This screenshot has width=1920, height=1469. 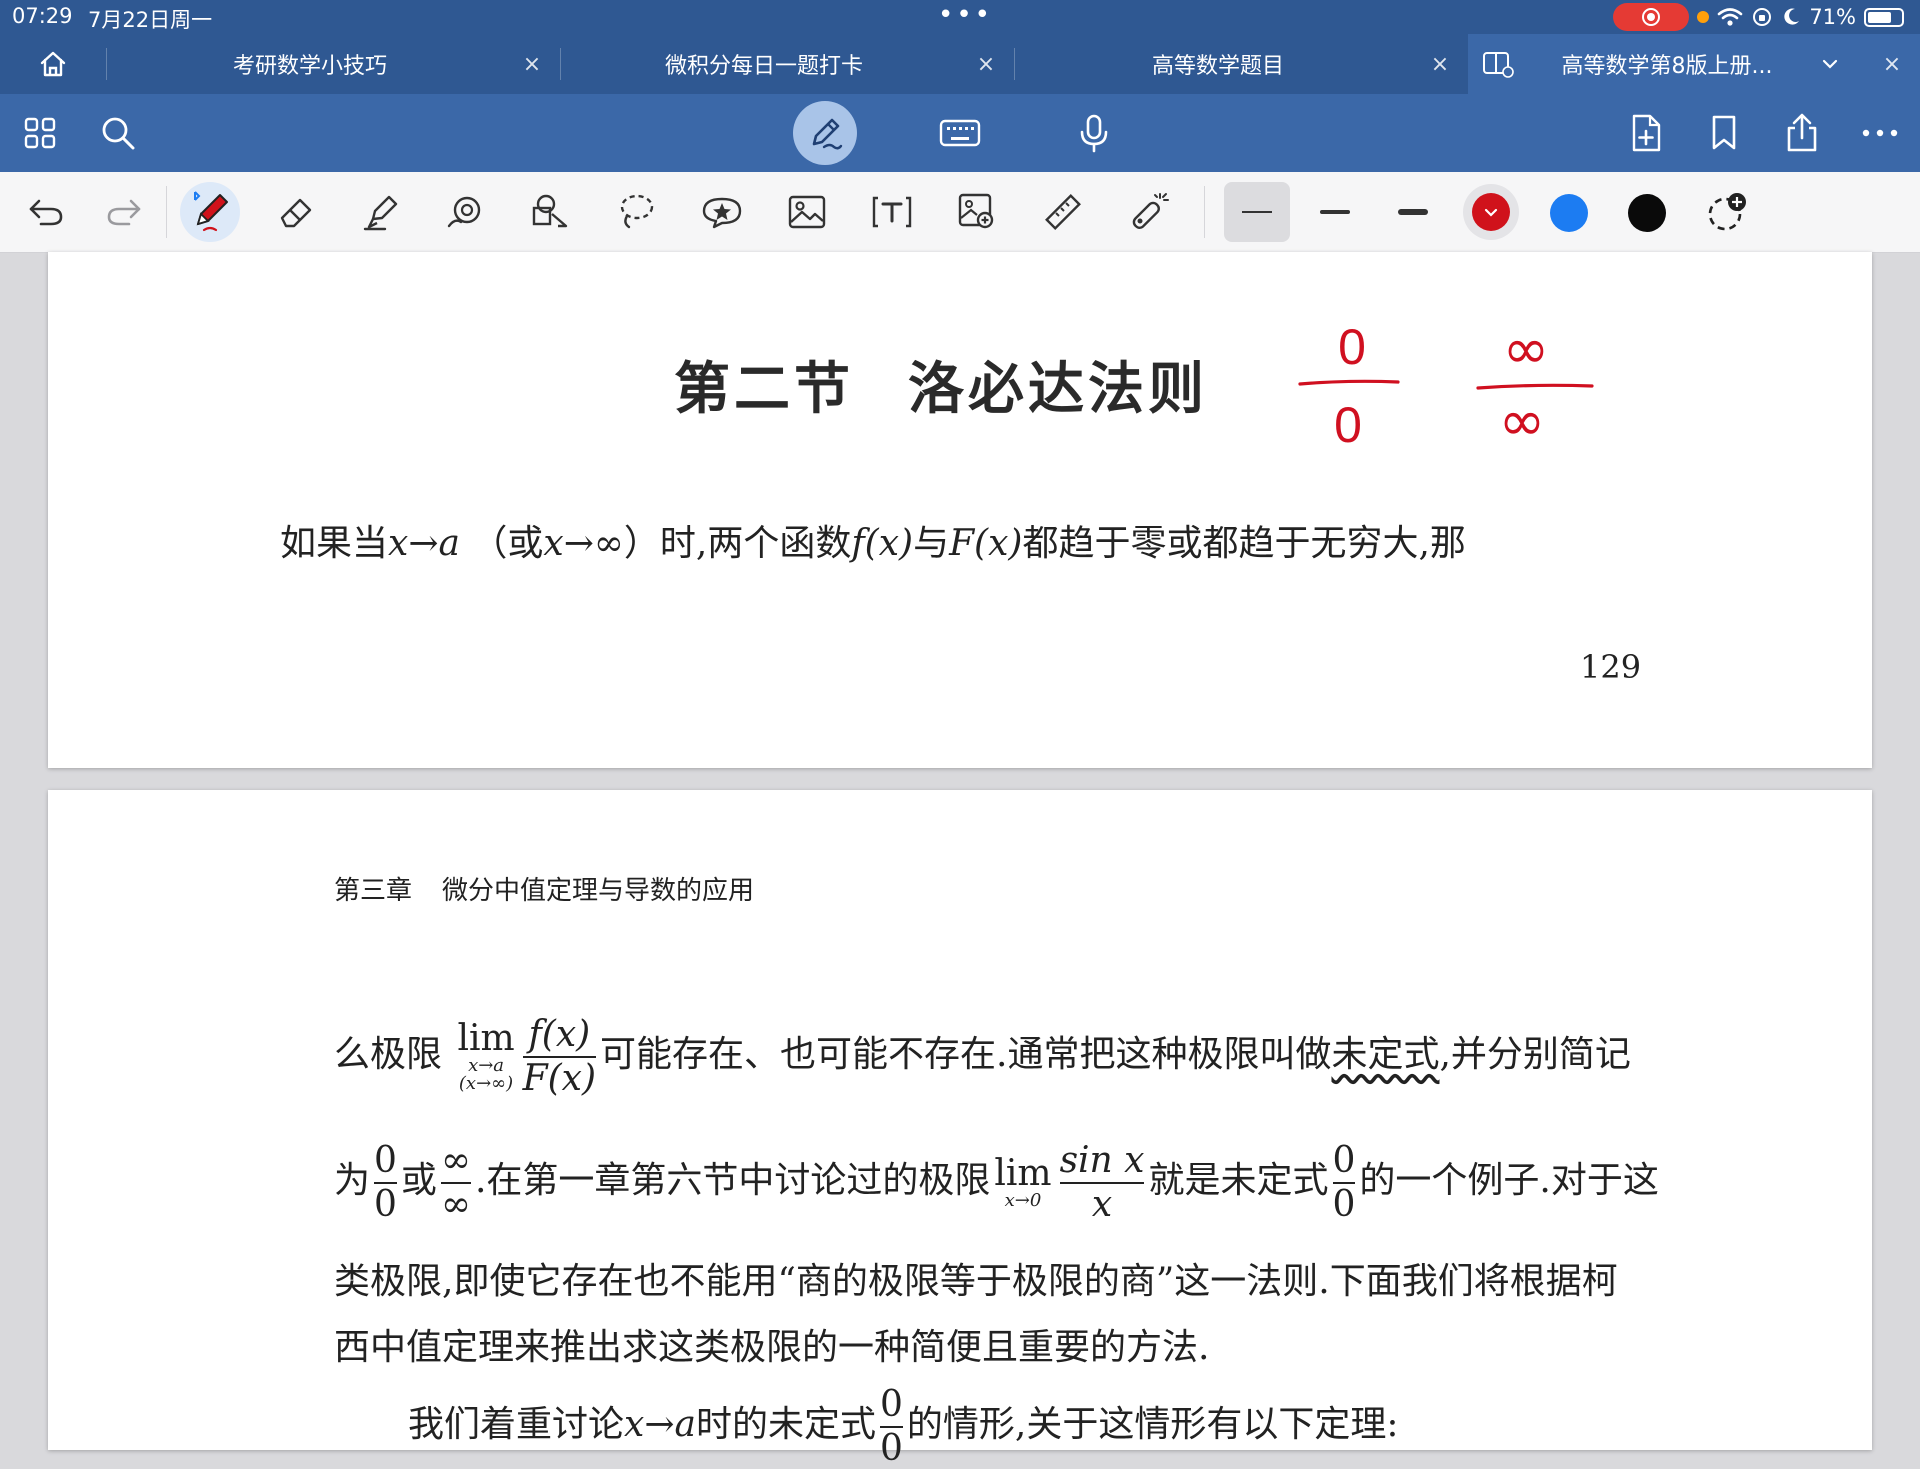 I want to click on fraction-numerator: sin x, so click(x=1102, y=1160).